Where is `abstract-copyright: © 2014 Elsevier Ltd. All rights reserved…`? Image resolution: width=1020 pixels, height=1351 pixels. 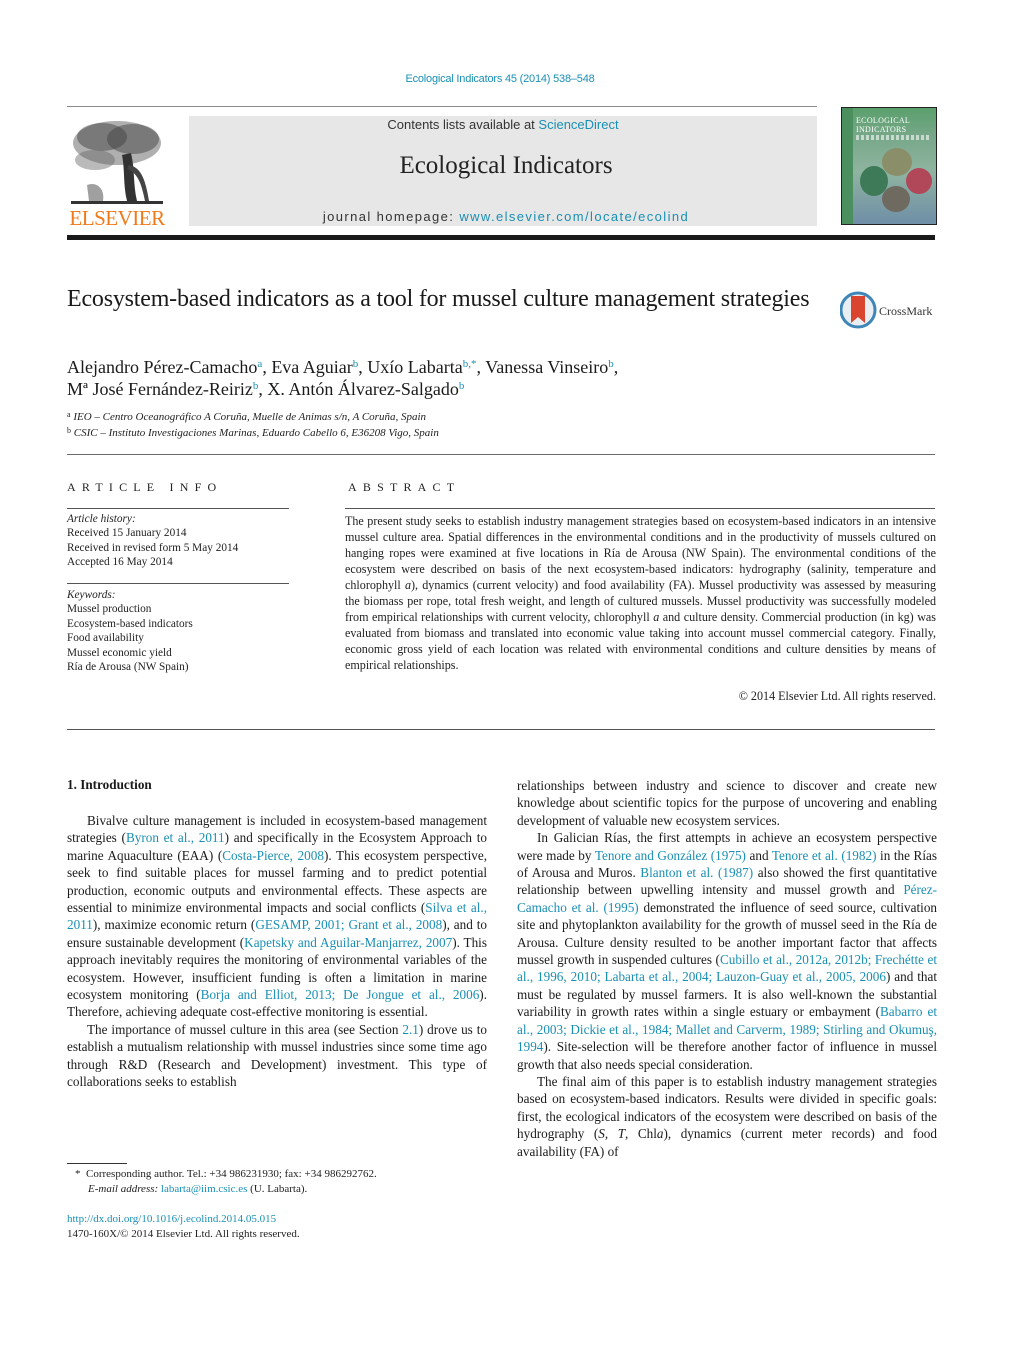
abstract-copyright: © 2014 Elsevier Ltd. All rights reserved… is located at coordinates (837, 696).